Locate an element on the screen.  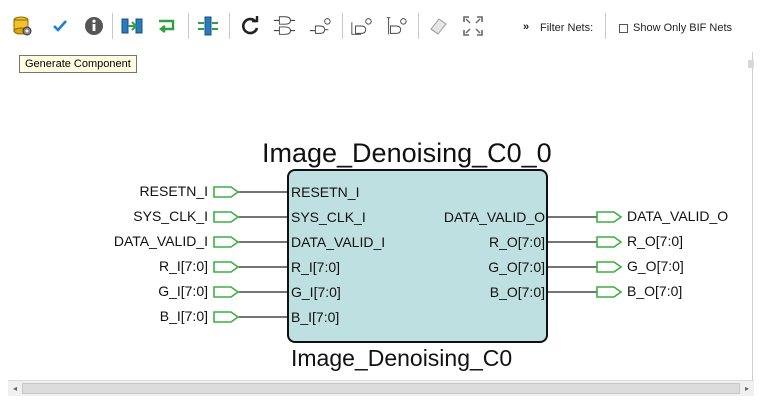
external-input-port-label: DATA_VALID_I is located at coordinates (160, 241).